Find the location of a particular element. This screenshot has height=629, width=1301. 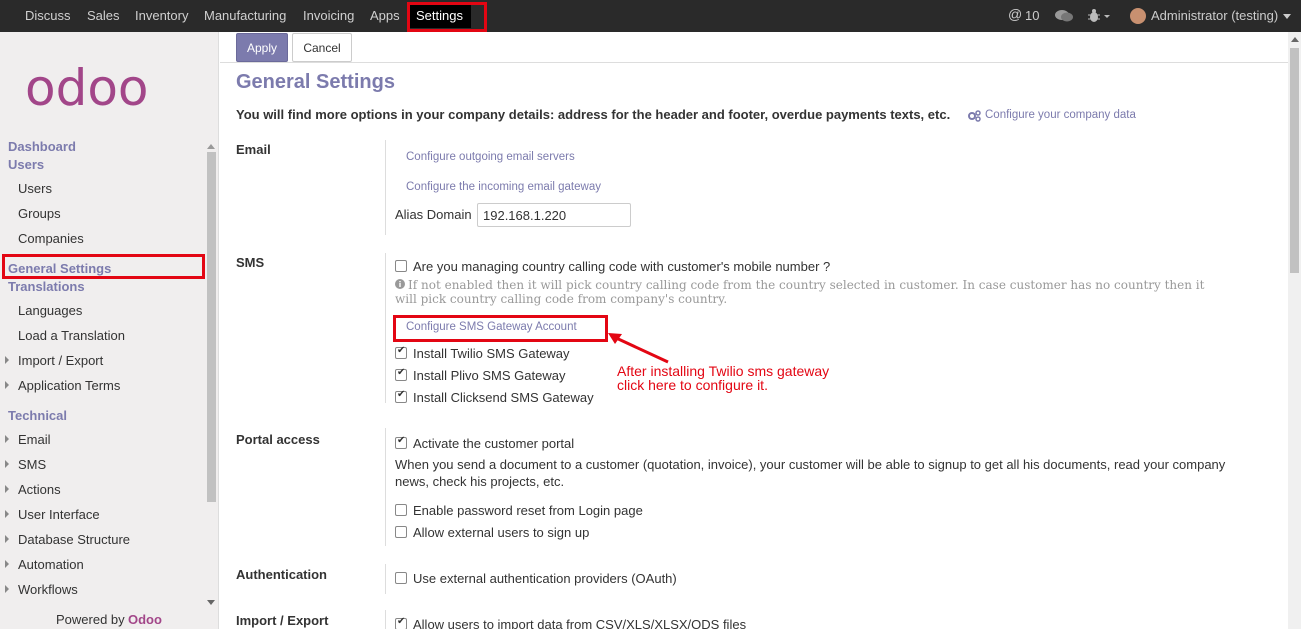

scroll-down-icon is located at coordinates (211, 602).